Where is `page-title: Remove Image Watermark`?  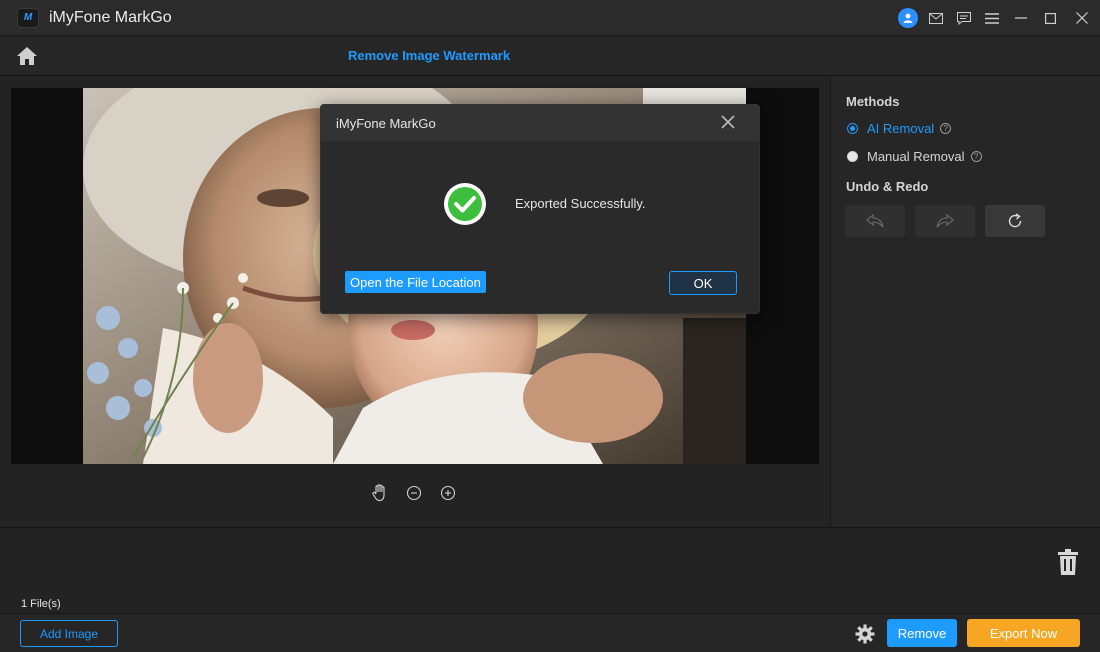 page-title: Remove Image Watermark is located at coordinates (429, 55).